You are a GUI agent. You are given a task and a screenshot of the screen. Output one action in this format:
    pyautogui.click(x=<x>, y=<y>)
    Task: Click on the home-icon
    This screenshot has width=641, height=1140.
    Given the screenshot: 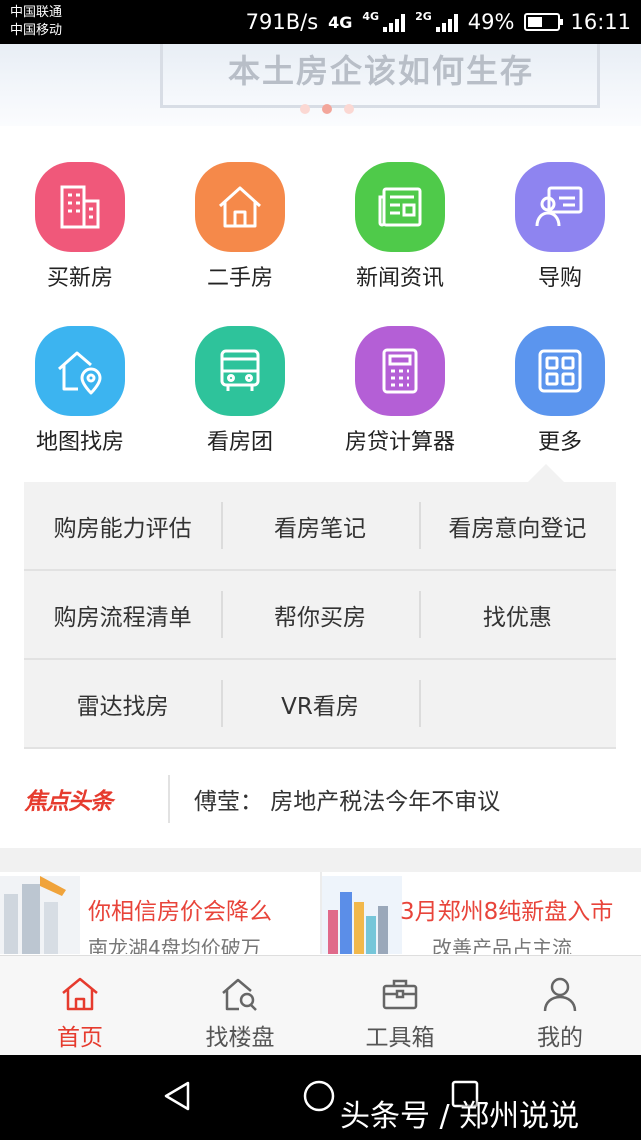 What is the action you would take?
    pyautogui.click(x=80, y=994)
    